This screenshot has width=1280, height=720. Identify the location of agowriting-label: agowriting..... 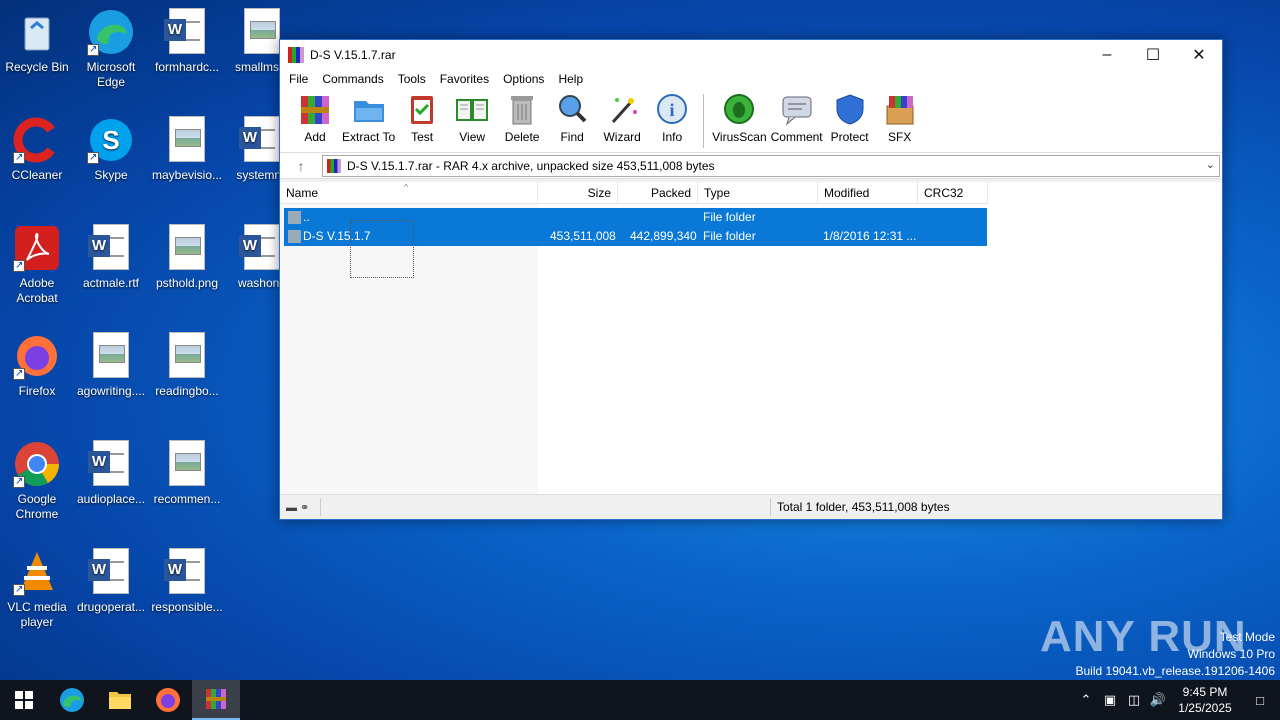
(111, 391).